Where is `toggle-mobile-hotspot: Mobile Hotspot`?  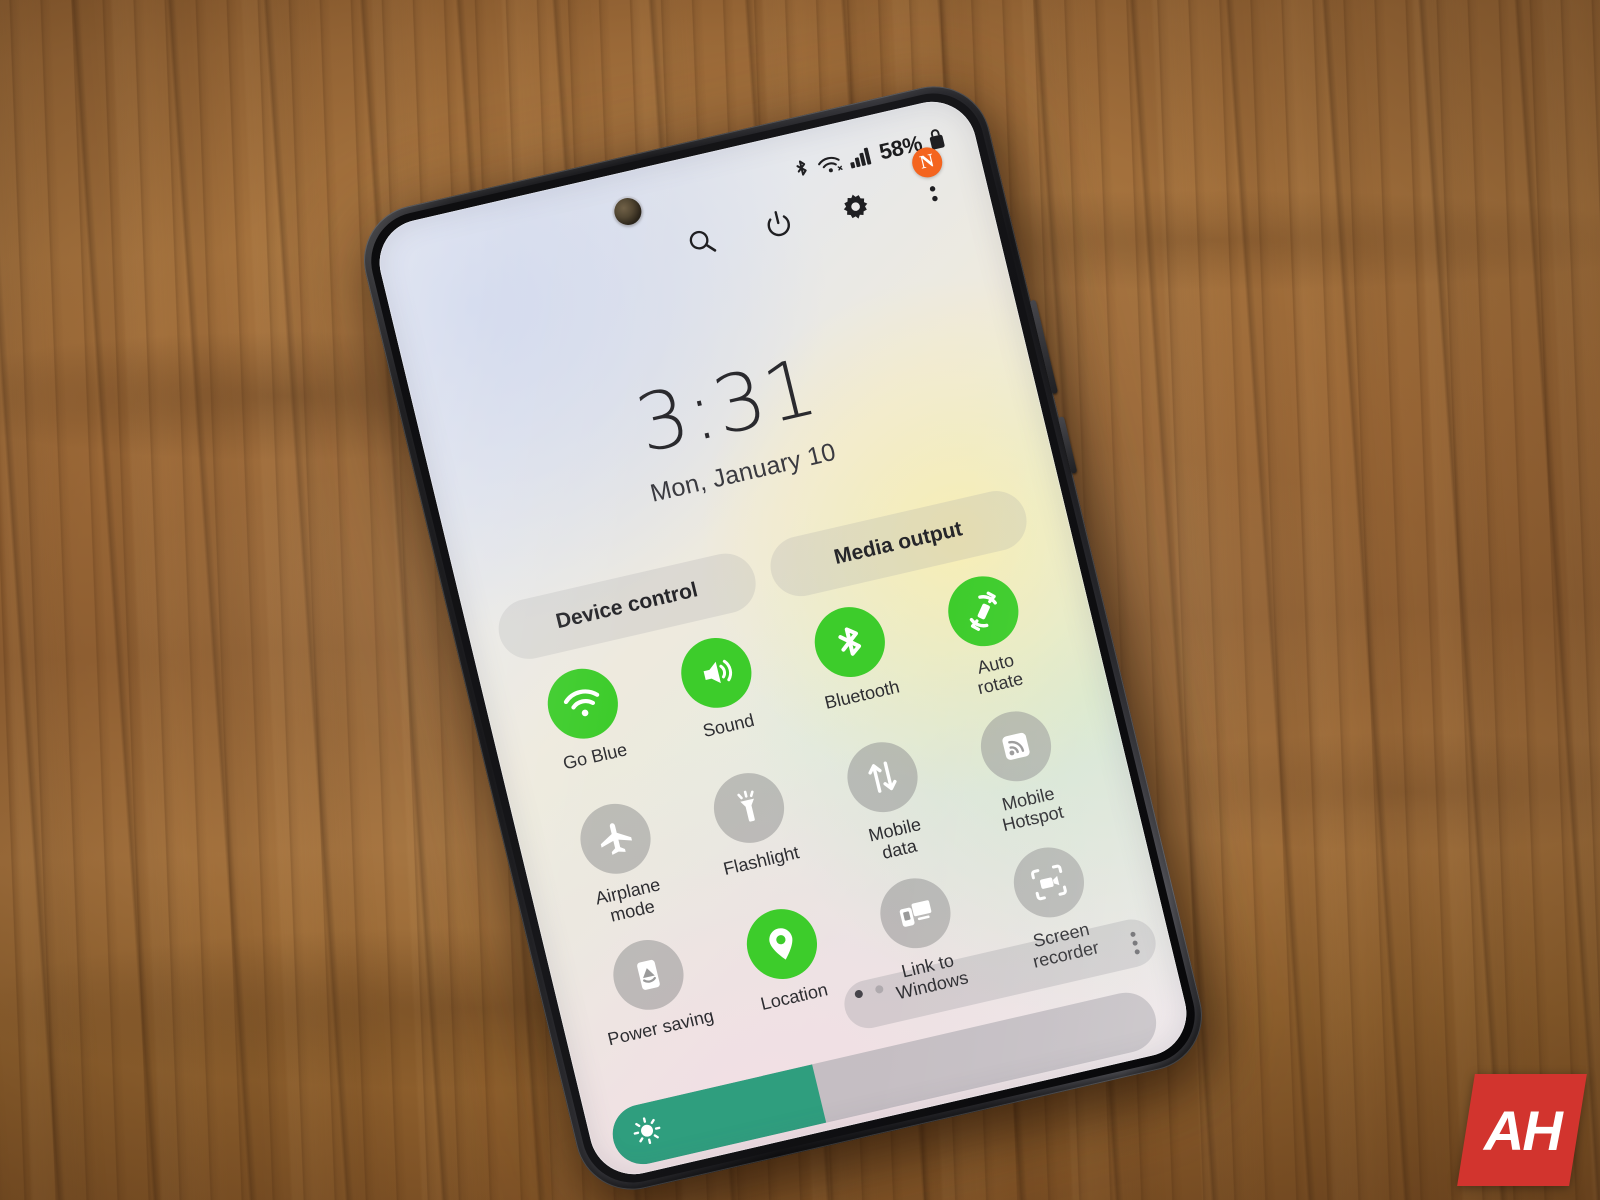 toggle-mobile-hotspot: Mobile Hotspot is located at coordinates (1022, 770).